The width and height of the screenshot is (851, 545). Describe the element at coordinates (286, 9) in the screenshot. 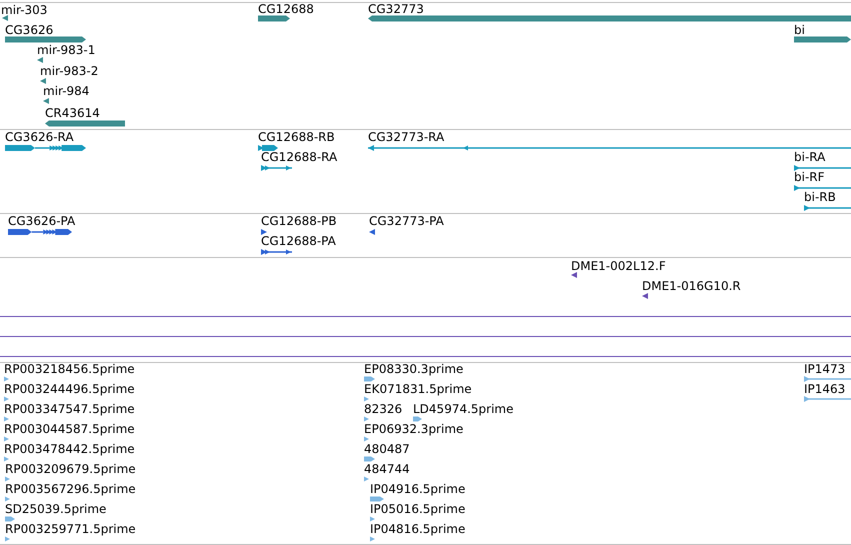

I see `feature-label: CG12688` at that location.